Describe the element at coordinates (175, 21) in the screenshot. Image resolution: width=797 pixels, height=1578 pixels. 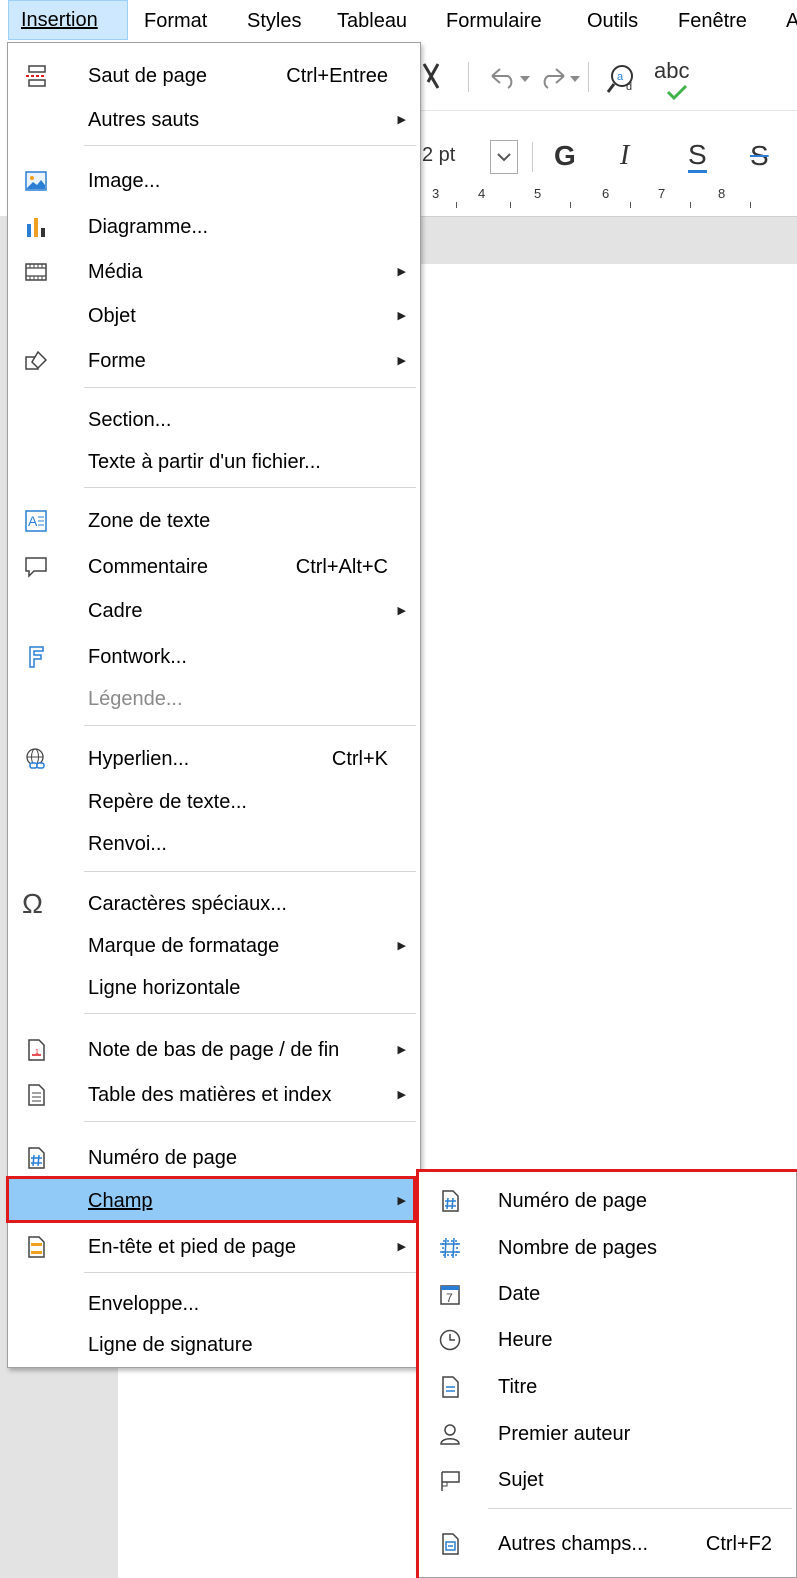
I see `menu-format: Format` at that location.